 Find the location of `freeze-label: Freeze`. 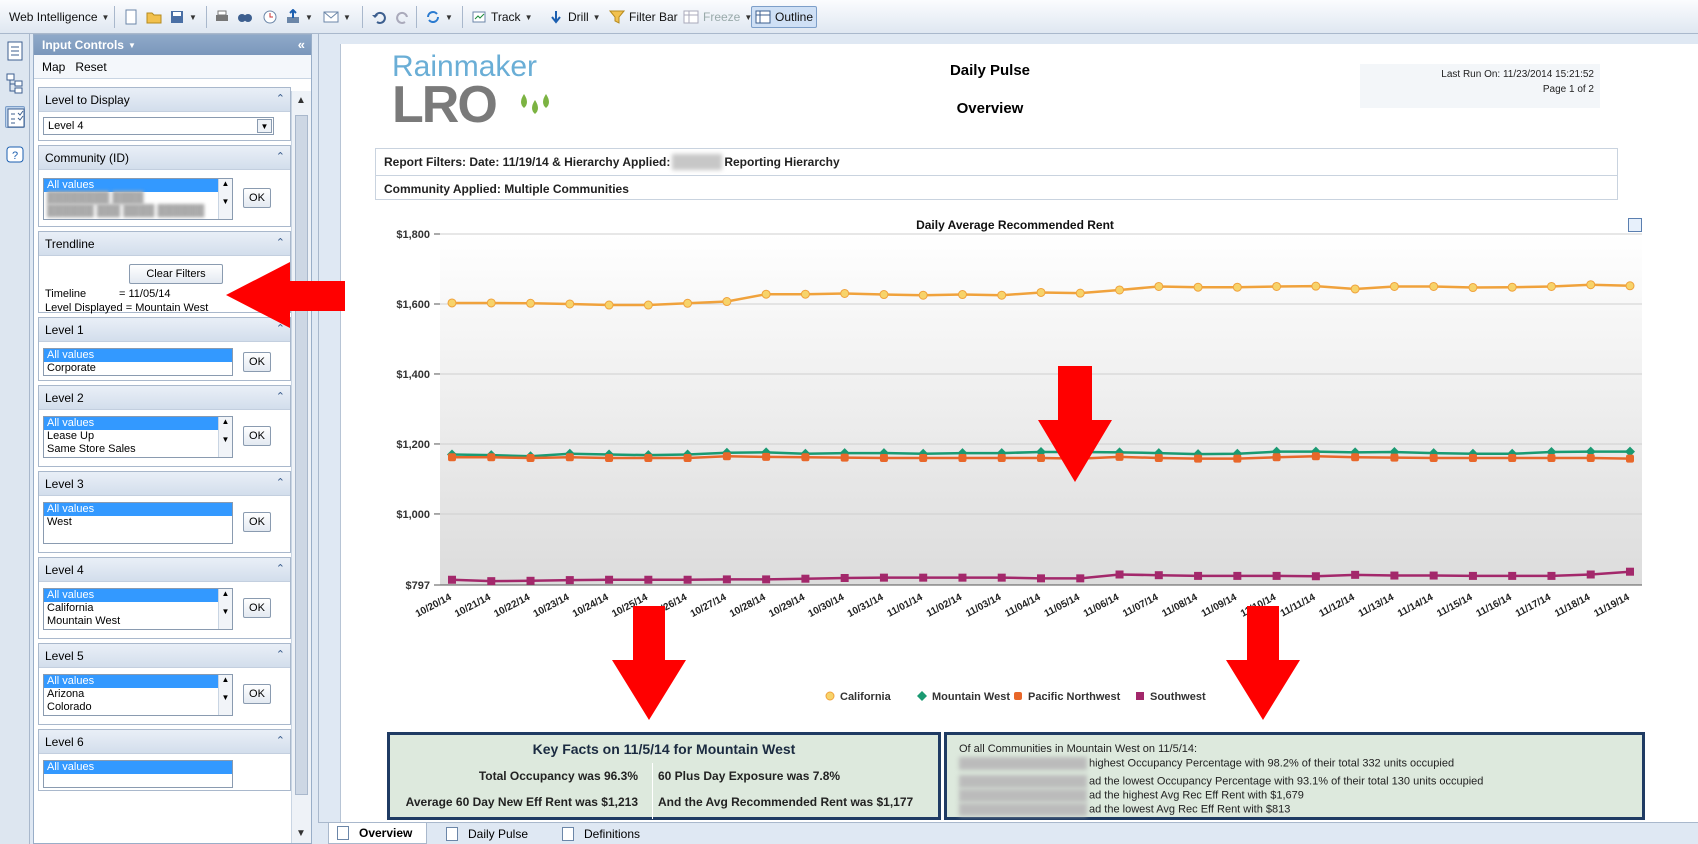

freeze-label: Freeze is located at coordinates (722, 17).